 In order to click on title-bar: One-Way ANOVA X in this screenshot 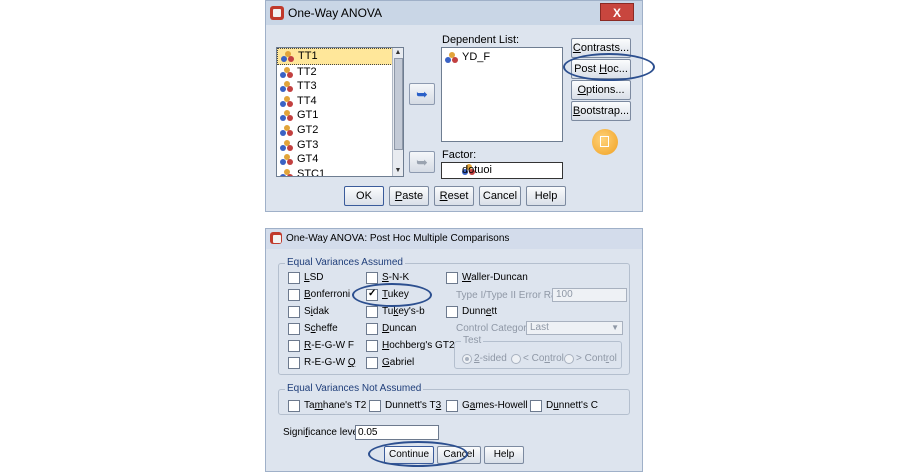, I will do `click(454, 13)`.